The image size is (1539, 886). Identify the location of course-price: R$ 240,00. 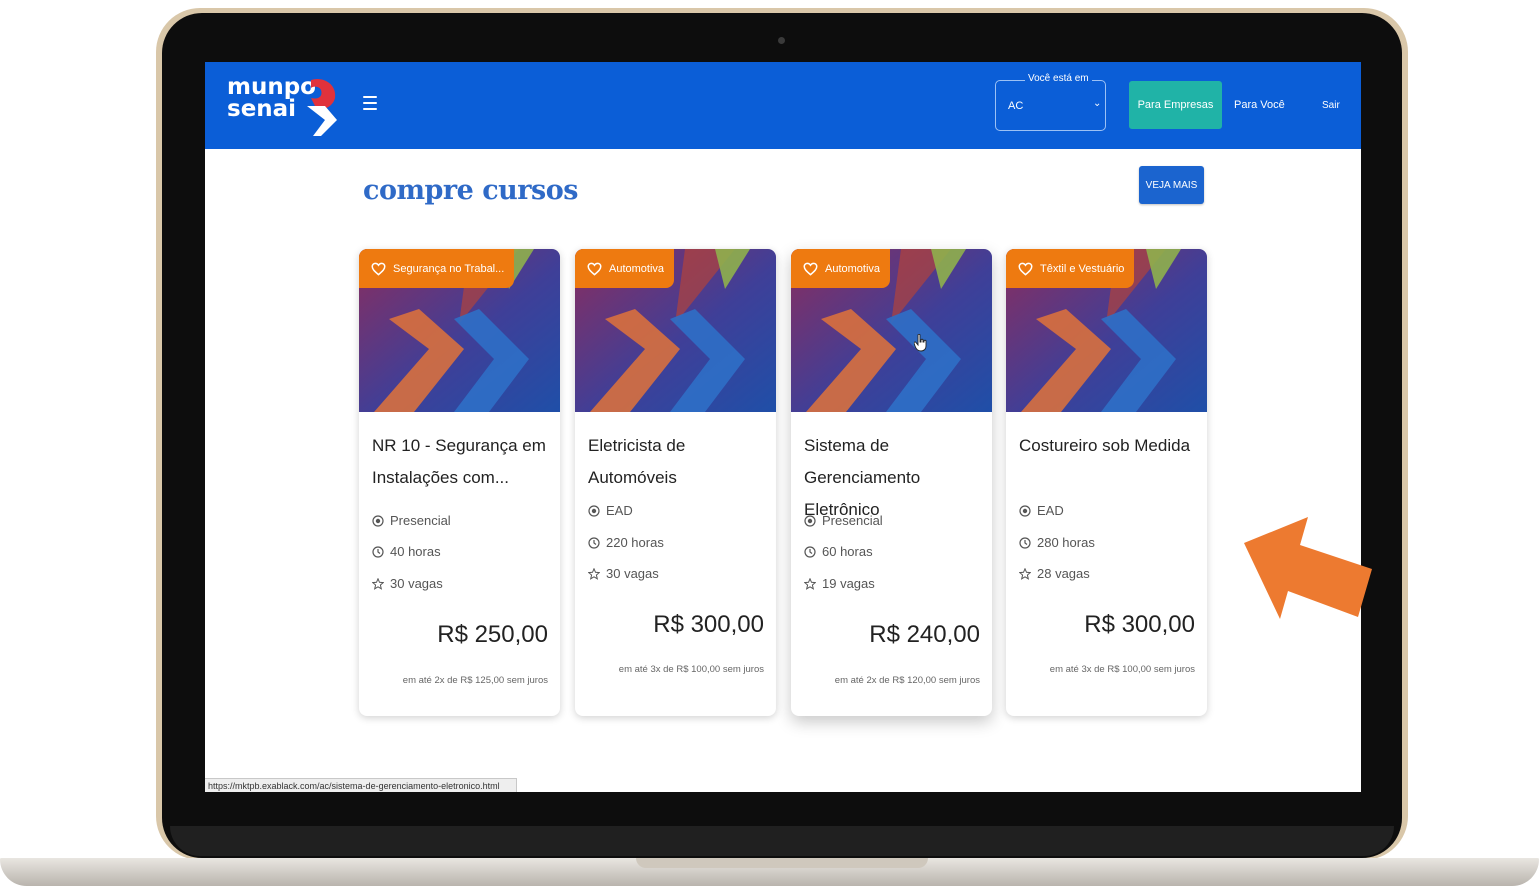
(924, 634).